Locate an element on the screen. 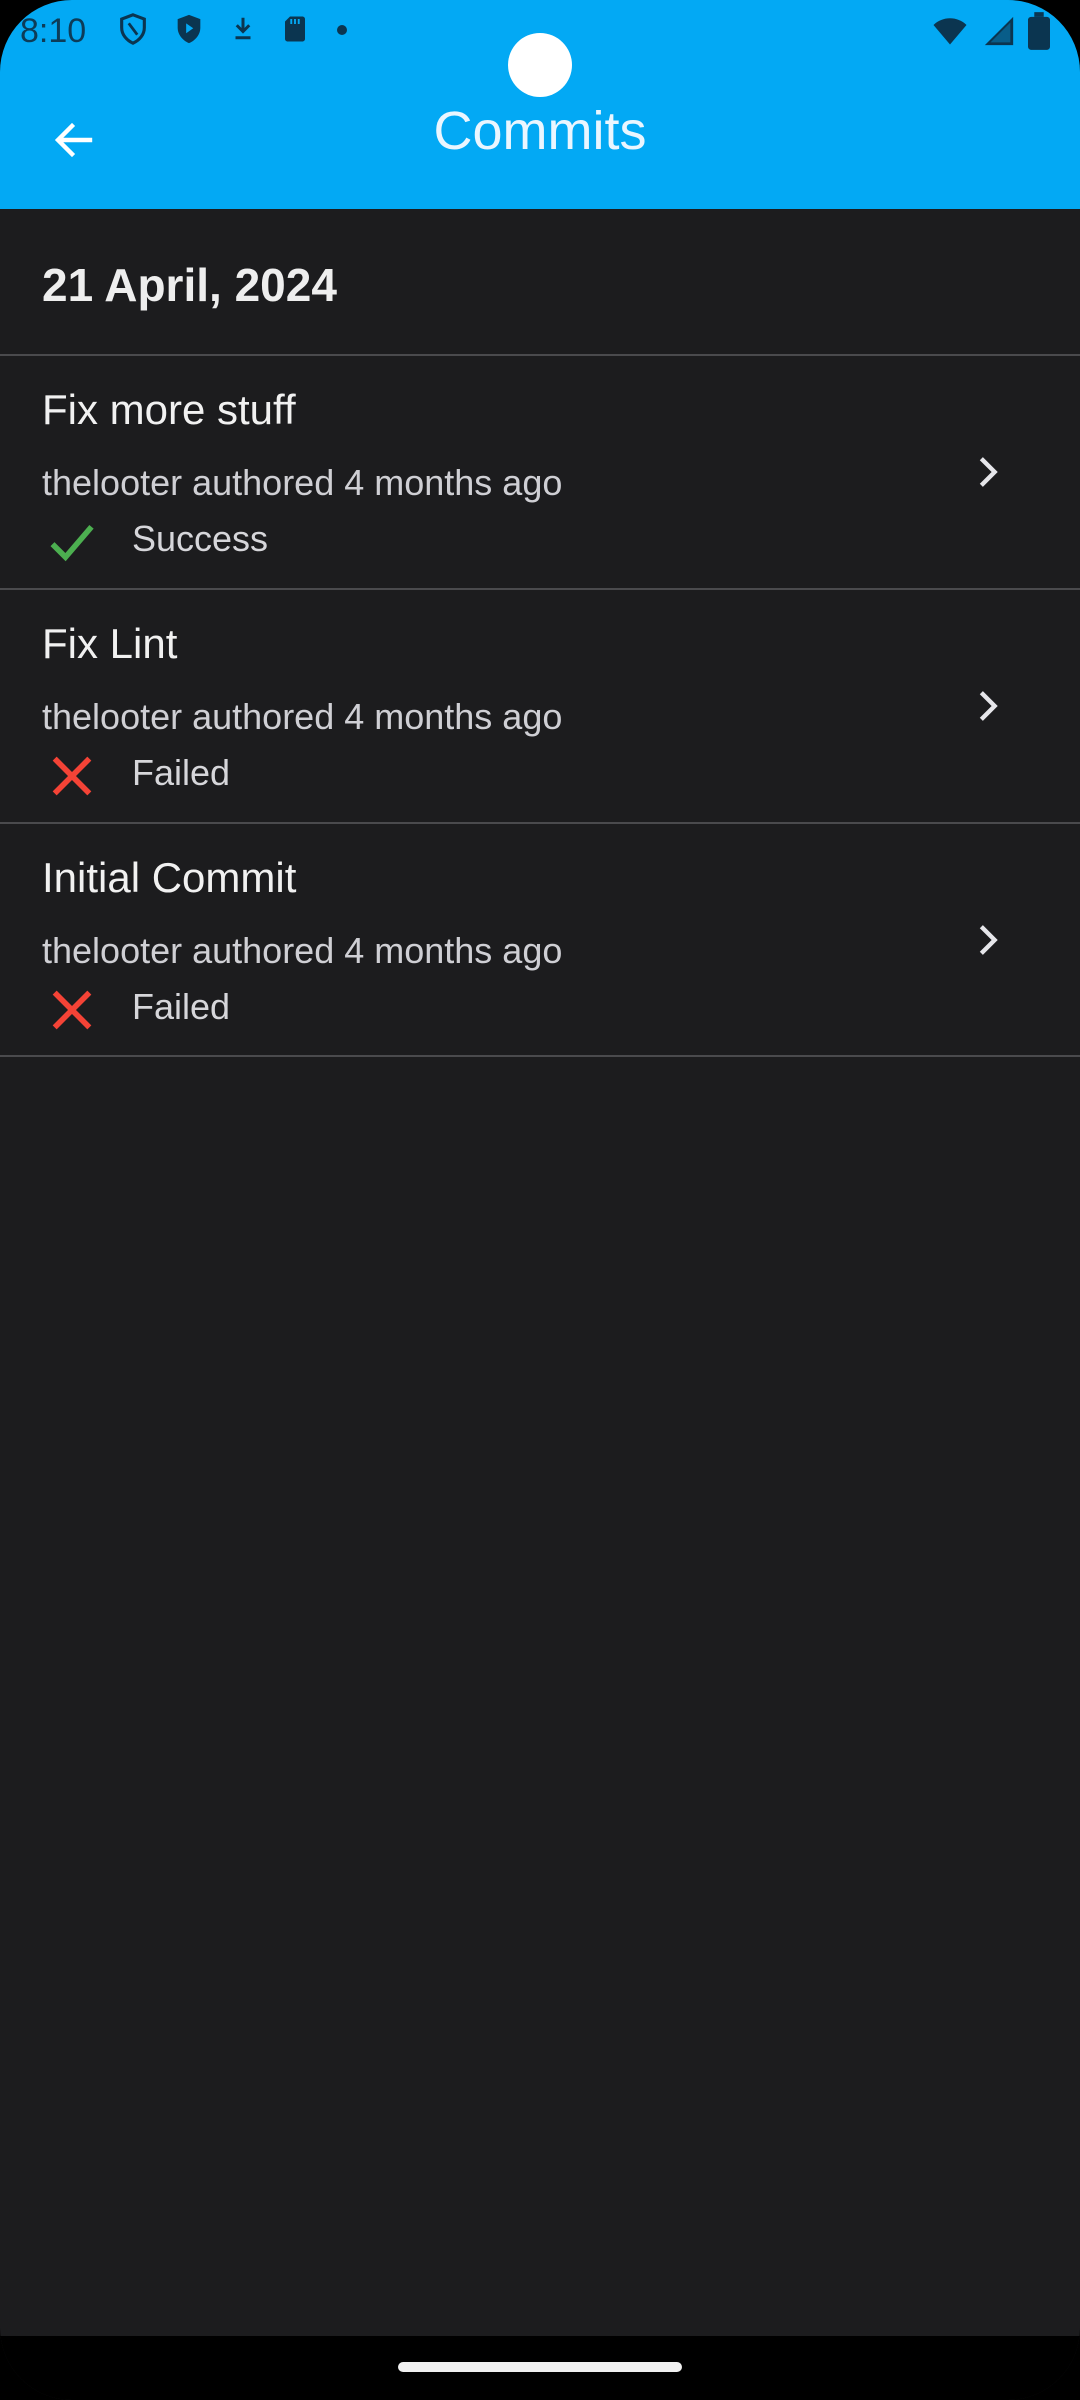 This screenshot has height=2400, width=1080. dot-icon is located at coordinates (342, 30).